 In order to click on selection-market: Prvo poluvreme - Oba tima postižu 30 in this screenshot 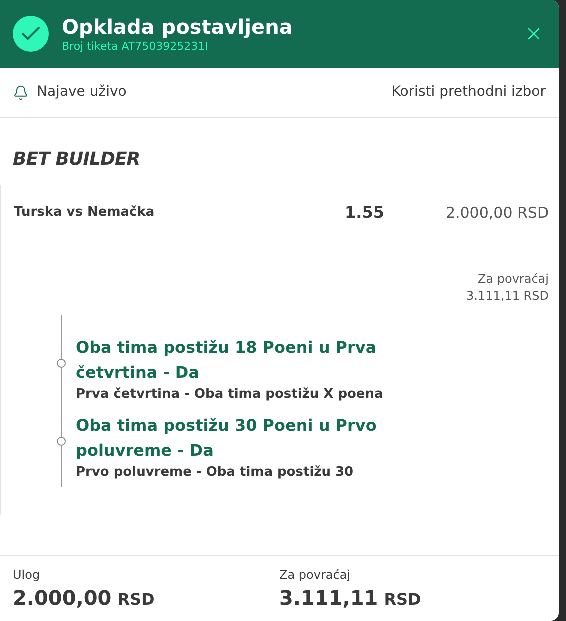, I will do `click(215, 473)`.